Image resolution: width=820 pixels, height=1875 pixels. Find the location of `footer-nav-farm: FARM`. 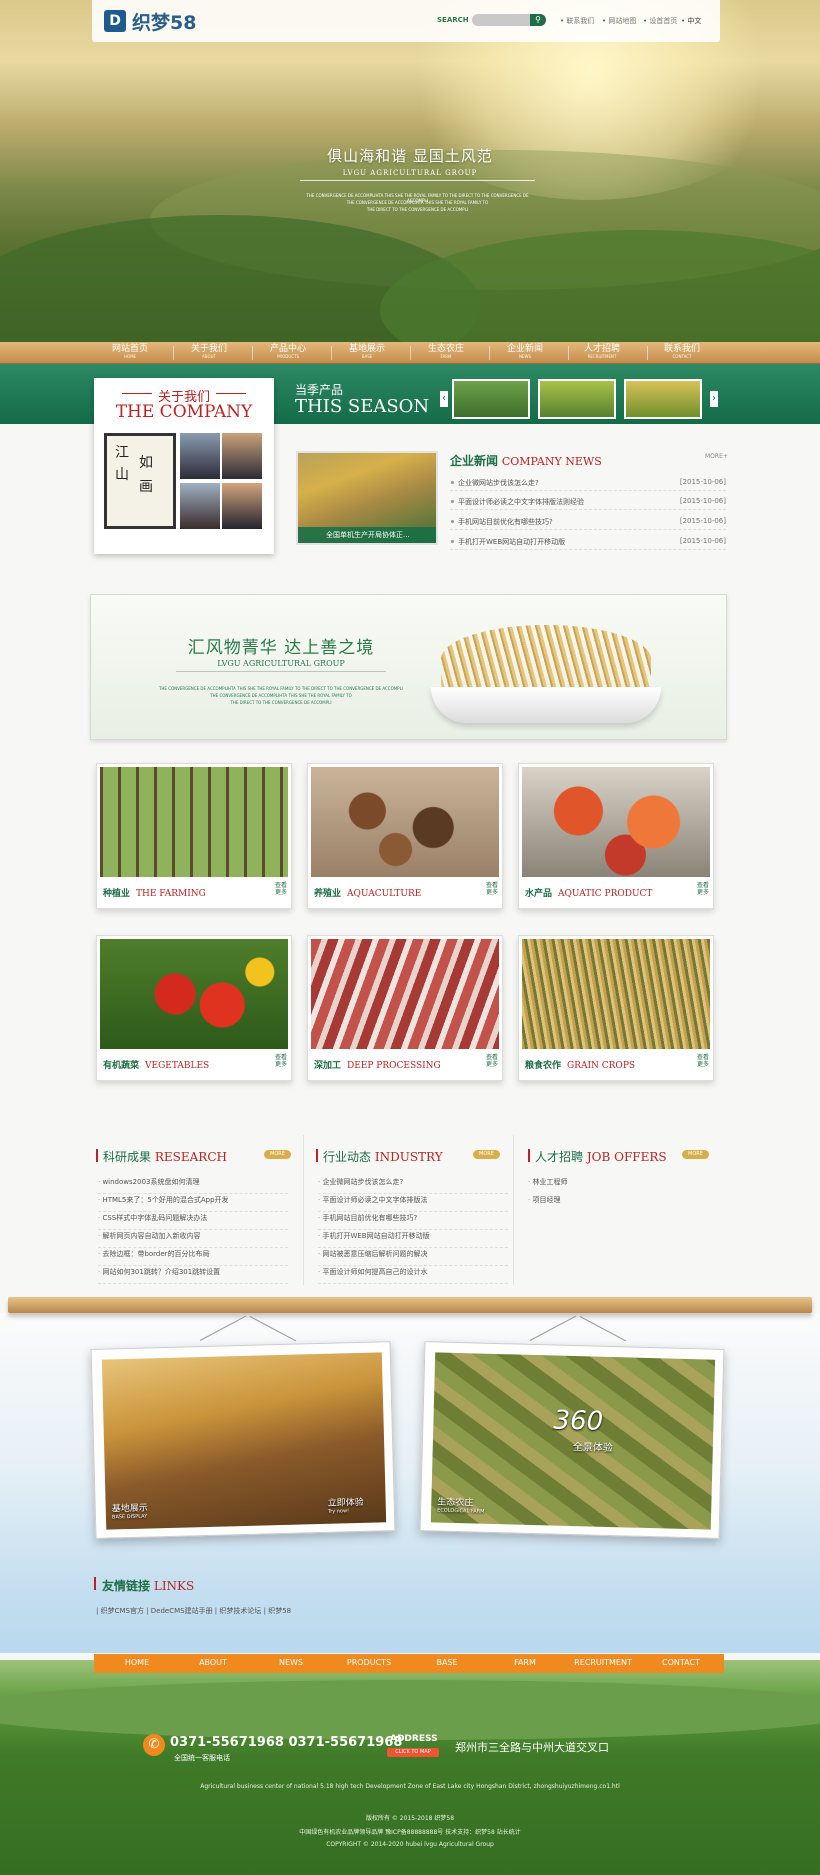

footer-nav-farm: FARM is located at coordinates (525, 1662).